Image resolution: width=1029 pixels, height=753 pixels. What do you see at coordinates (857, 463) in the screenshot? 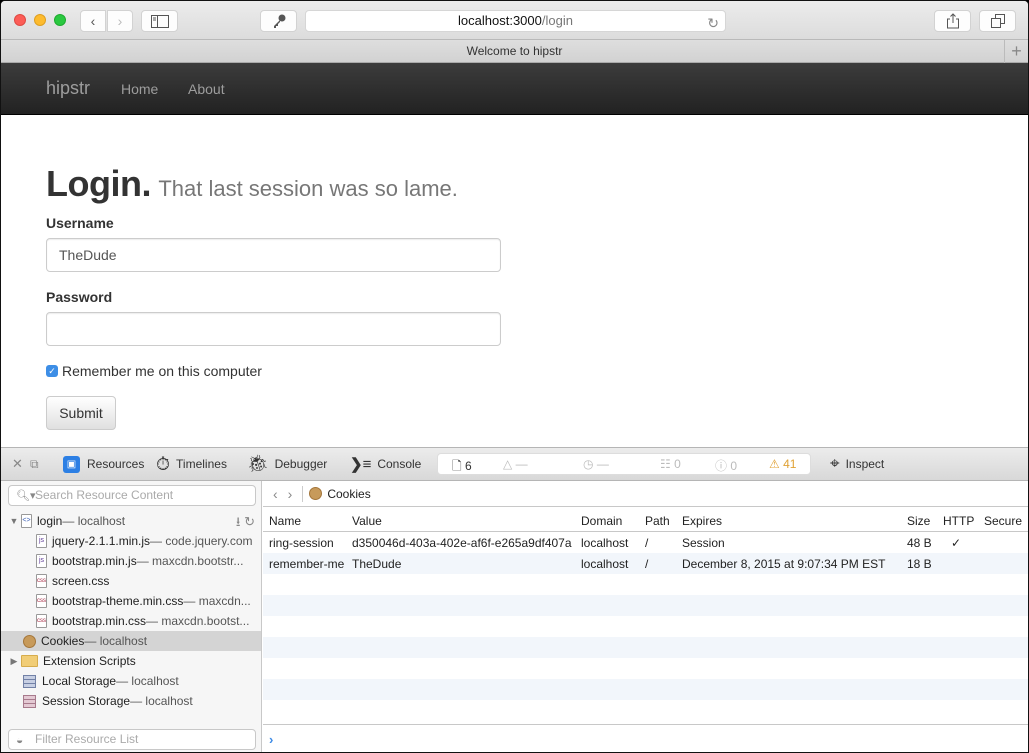
I see `inspect-button: ⌖ Inspect` at bounding box center [857, 463].